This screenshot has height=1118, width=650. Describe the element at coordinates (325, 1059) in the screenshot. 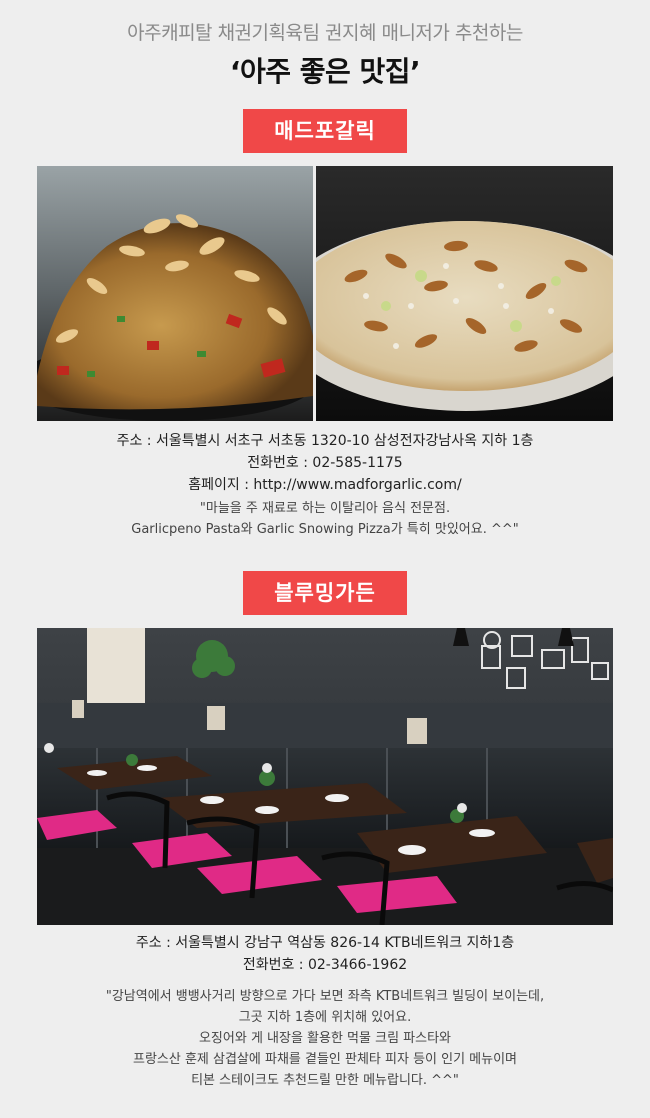

I see `description-line: 프랑스산 훈제 삼겹살에 파채를 곁들인 판체타 피자 등이 인기 메뉴이며` at that location.